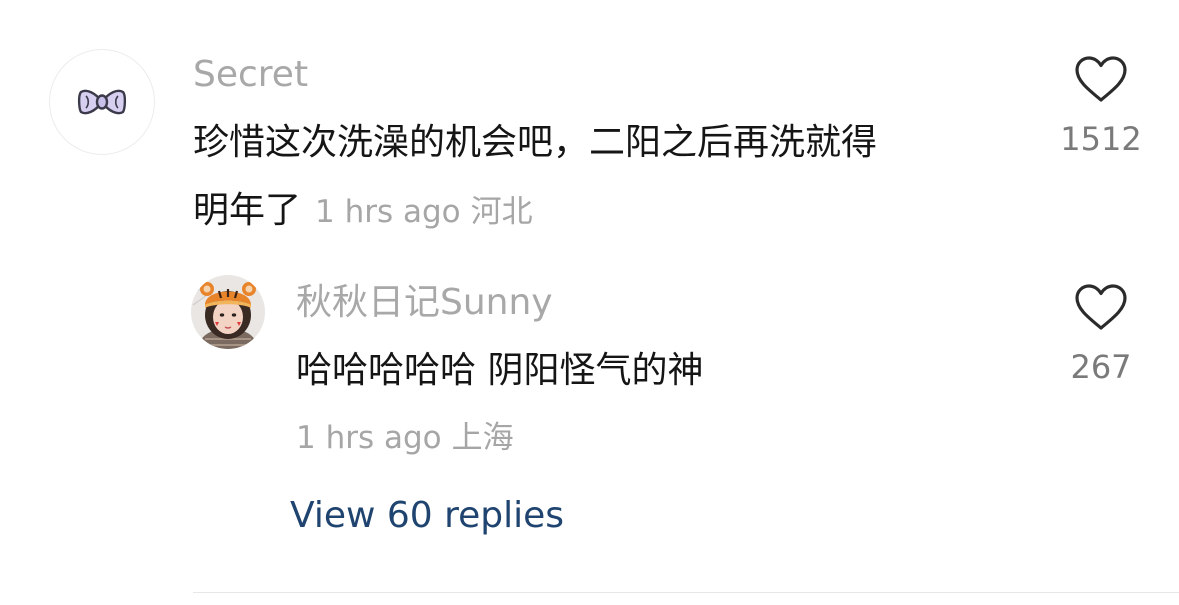 The height and width of the screenshot is (605, 1179). I want to click on comment-time: 1 hrs ago, so click(388, 212).